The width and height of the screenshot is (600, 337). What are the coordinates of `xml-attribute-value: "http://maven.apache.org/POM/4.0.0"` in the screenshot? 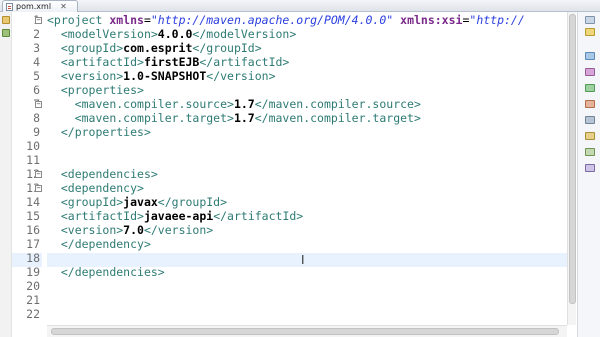 It's located at (272, 20).